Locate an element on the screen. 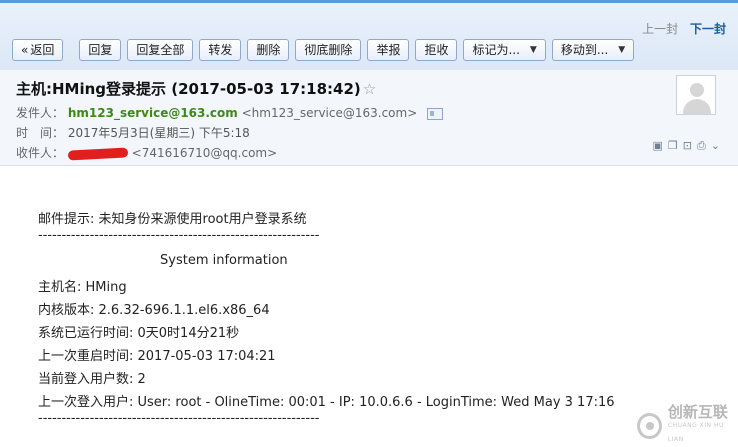 Image resolution: width=738 pixels, height=447 pixels. hostname-line: 主机名: HMing is located at coordinates (82, 287).